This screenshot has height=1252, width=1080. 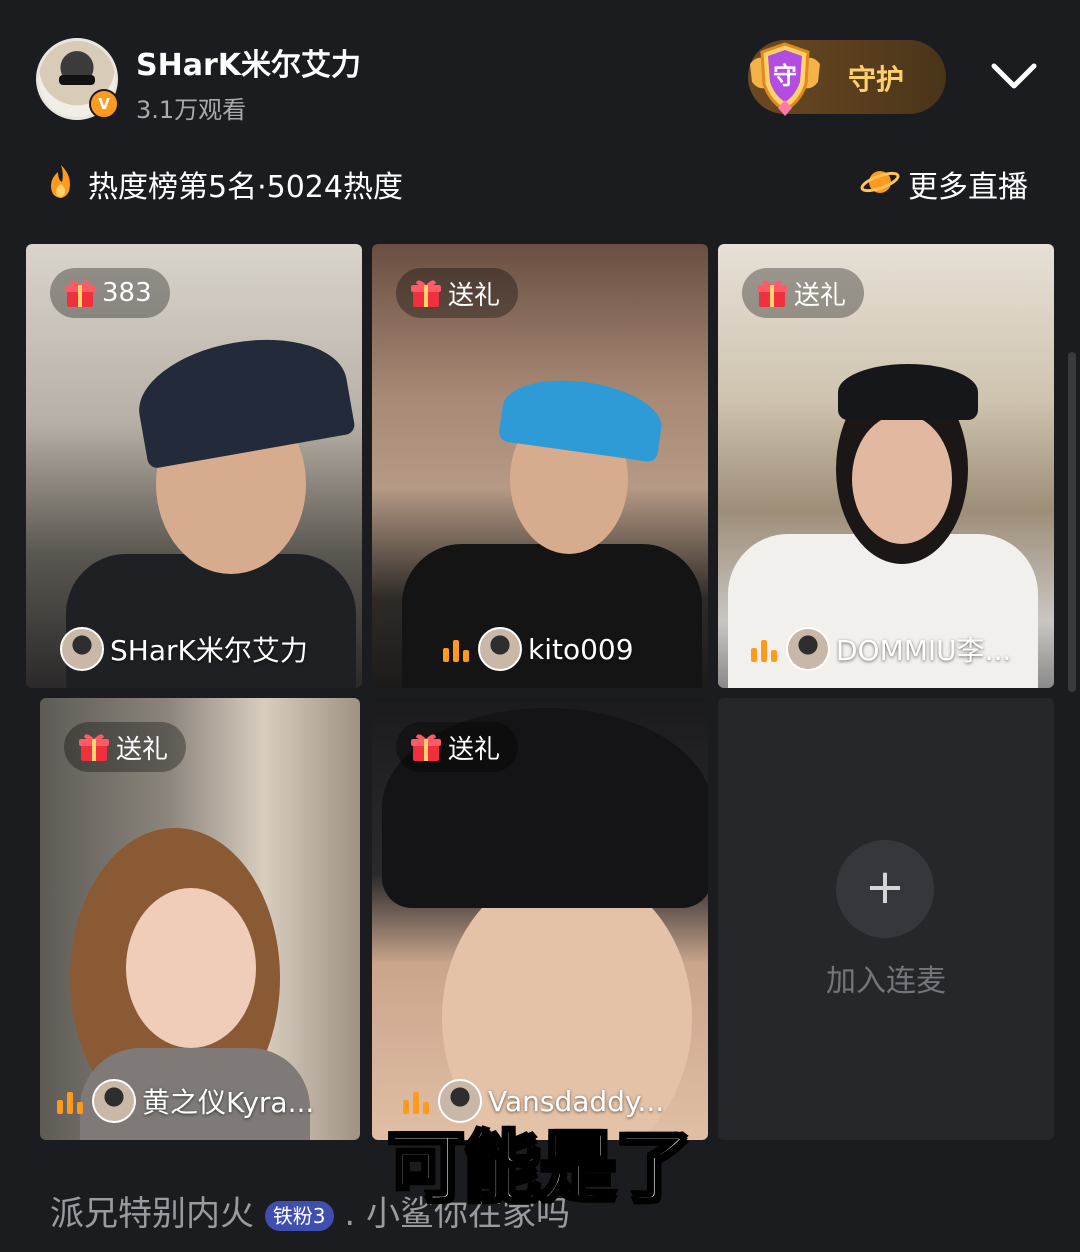 What do you see at coordinates (581, 649) in the screenshot?
I see `guest-name: kito009` at bounding box center [581, 649].